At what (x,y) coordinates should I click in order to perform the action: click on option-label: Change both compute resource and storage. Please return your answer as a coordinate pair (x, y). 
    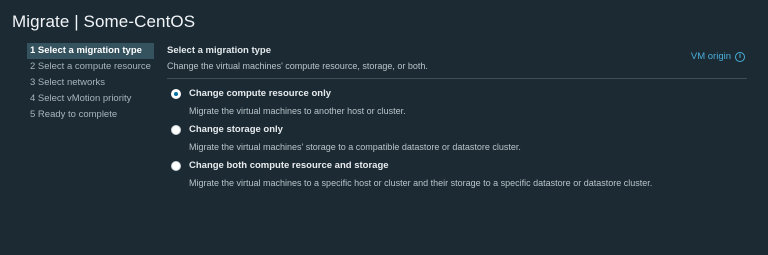
    Looking at the image, I should click on (468, 166).